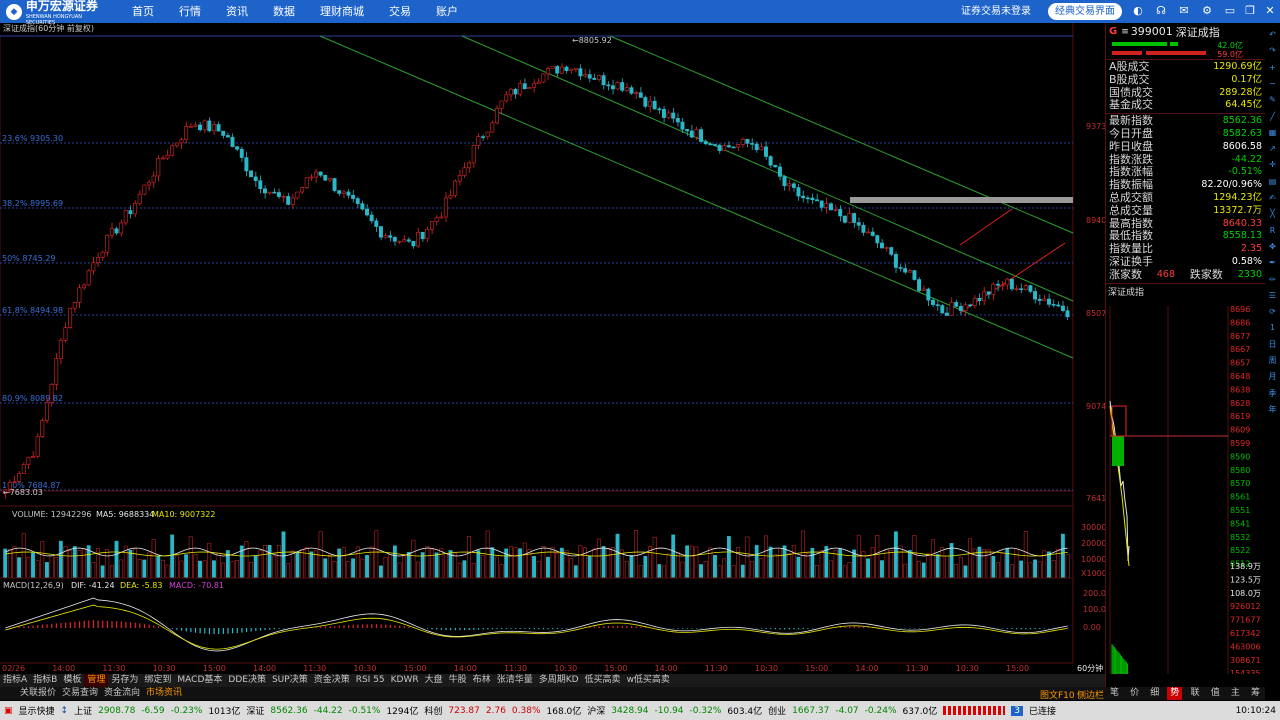 Image resolution: width=1280 pixels, height=720 pixels. Describe the element at coordinates (1272, 311) in the screenshot. I see `refresh-icon: ⟳` at that location.